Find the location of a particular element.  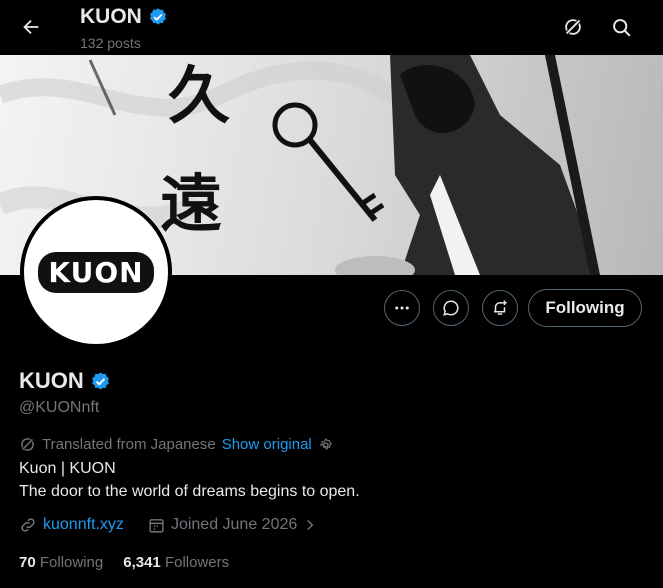

header-title: KUON is located at coordinates (124, 17).